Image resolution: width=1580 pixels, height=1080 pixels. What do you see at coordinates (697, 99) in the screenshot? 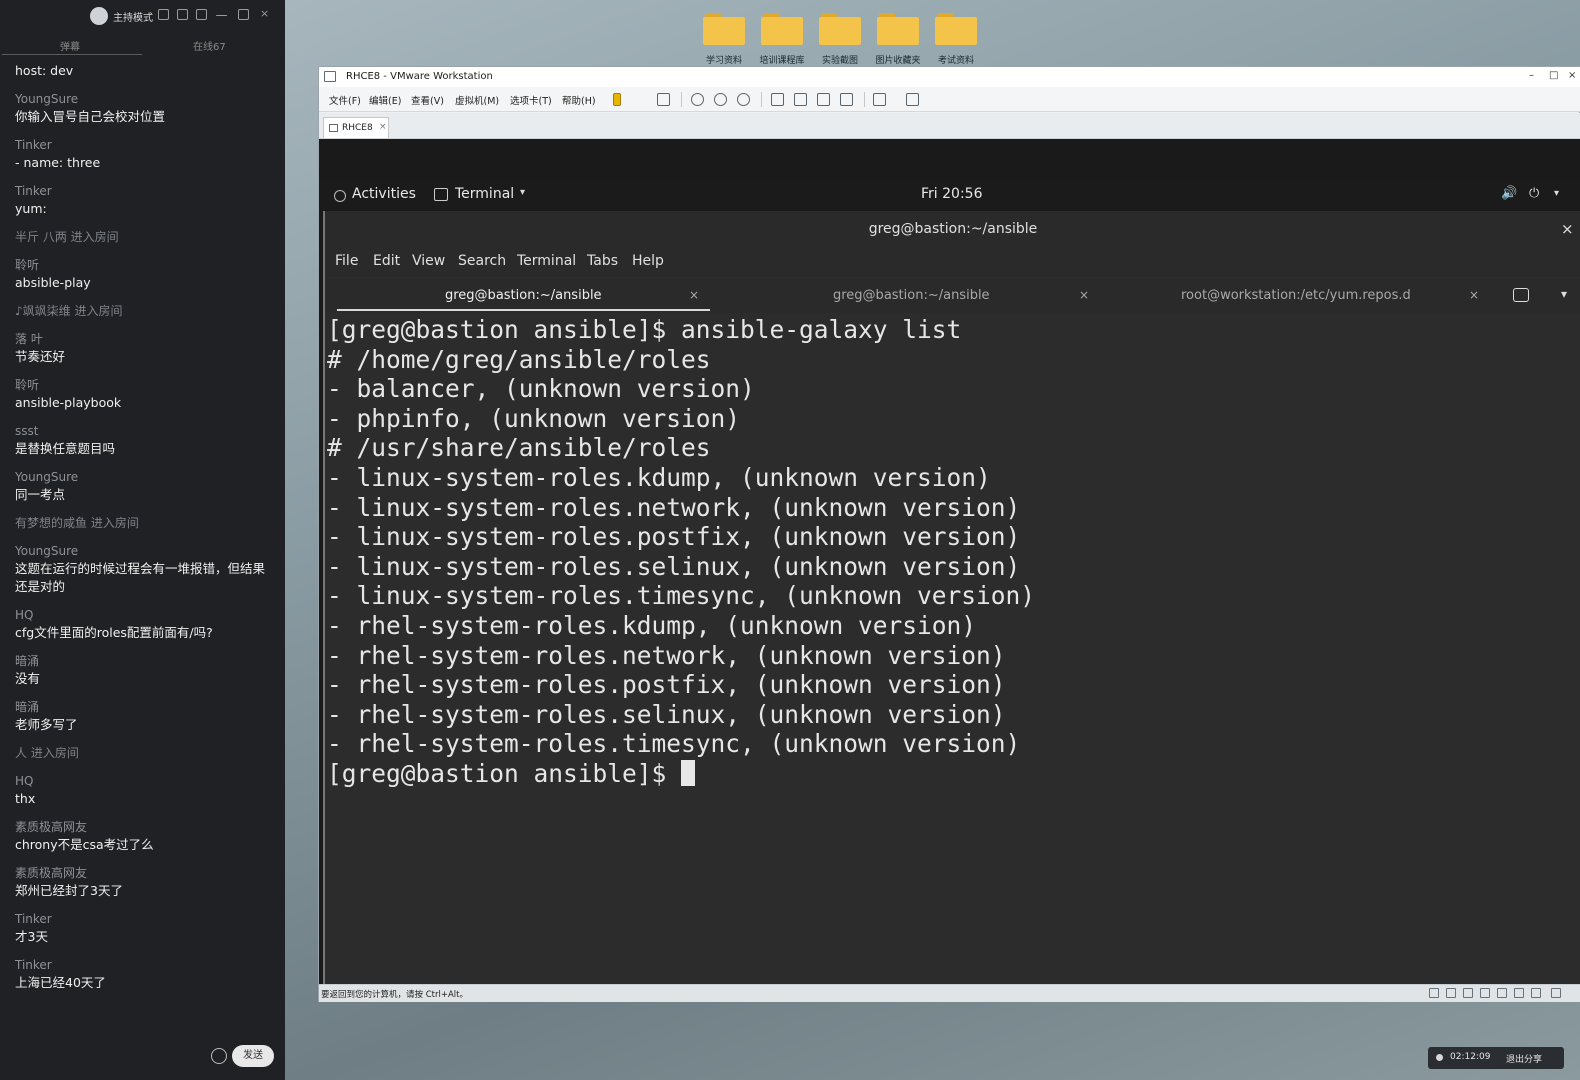
I see `snapshot-icon` at bounding box center [697, 99].